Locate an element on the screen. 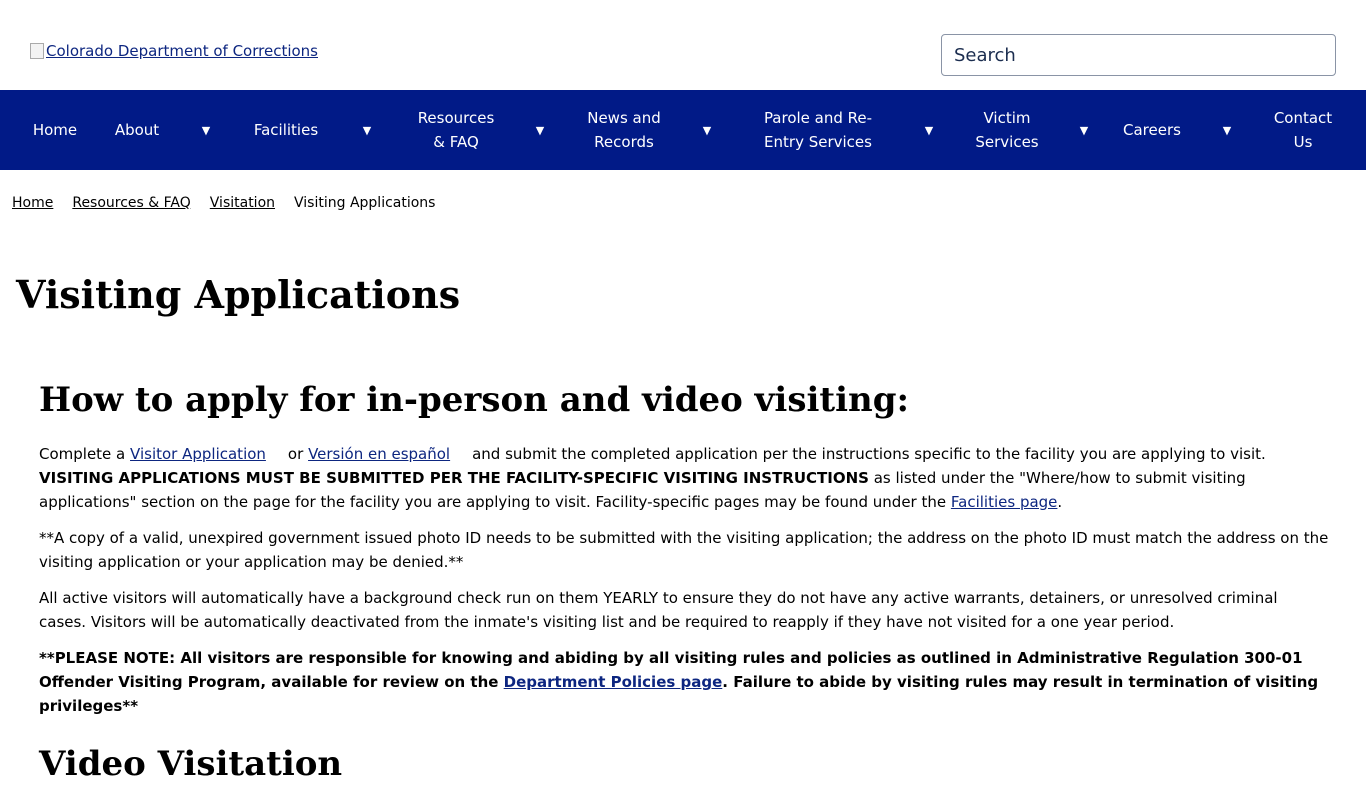 This screenshot has height=786, width=1366. news-dropdown-chevron-icon: ▼ is located at coordinates (707, 130).